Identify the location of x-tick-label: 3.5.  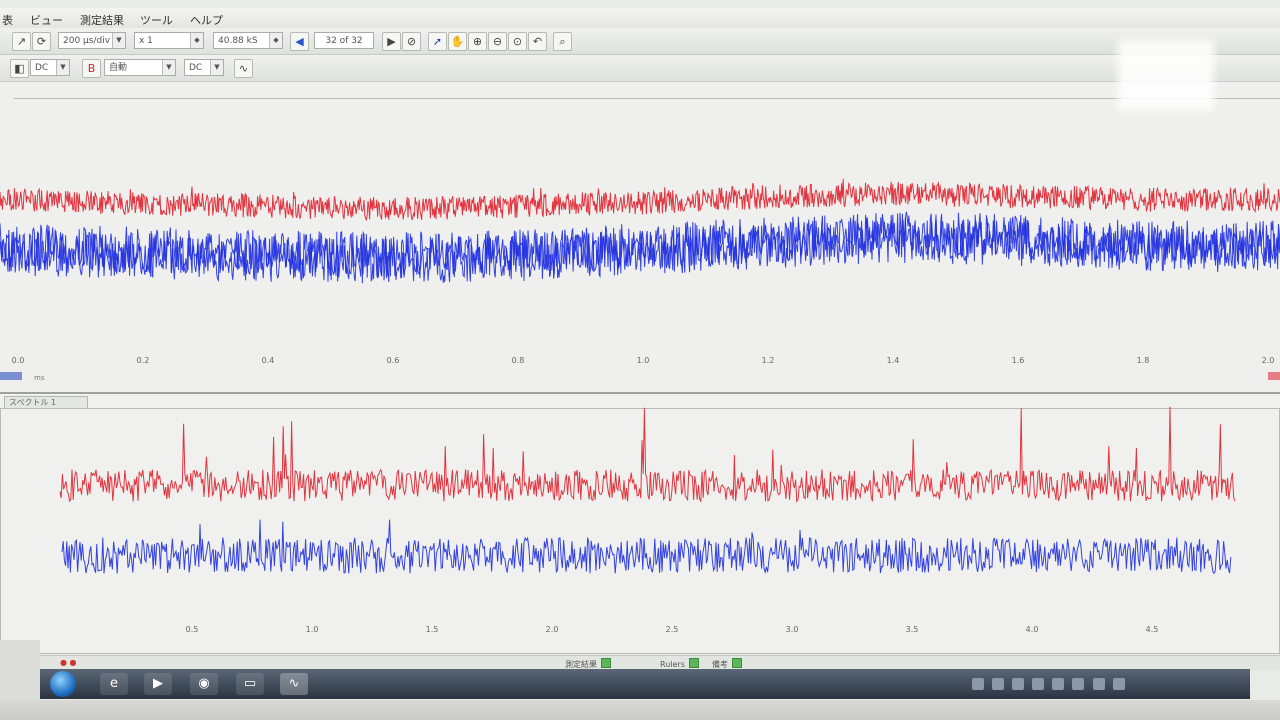
(912, 629).